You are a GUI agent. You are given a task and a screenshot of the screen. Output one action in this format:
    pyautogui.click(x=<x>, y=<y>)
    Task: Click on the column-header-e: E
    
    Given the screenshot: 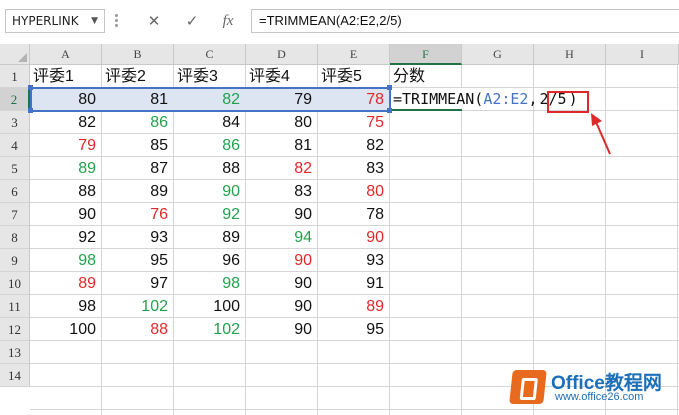 What is the action you would take?
    pyautogui.click(x=354, y=54)
    